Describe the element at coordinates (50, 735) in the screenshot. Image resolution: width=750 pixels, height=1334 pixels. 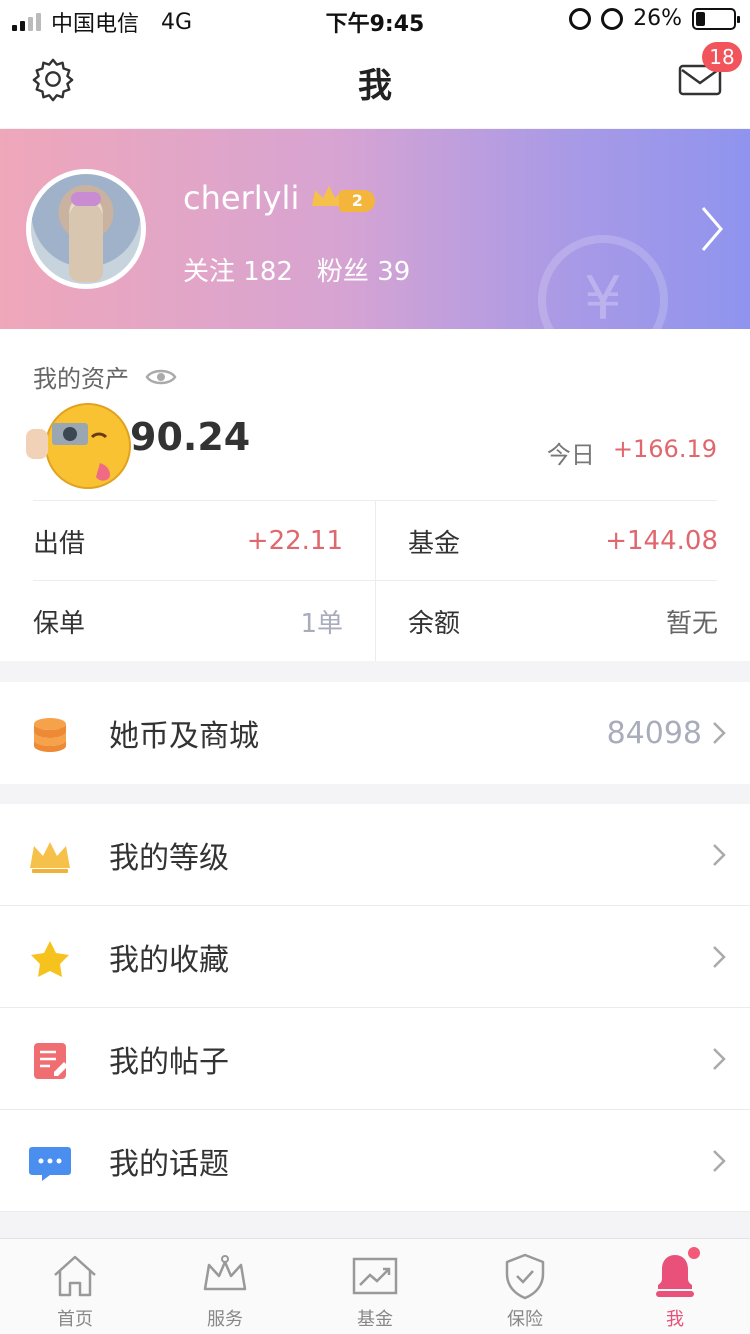
I see `coin-stack-icon` at that location.